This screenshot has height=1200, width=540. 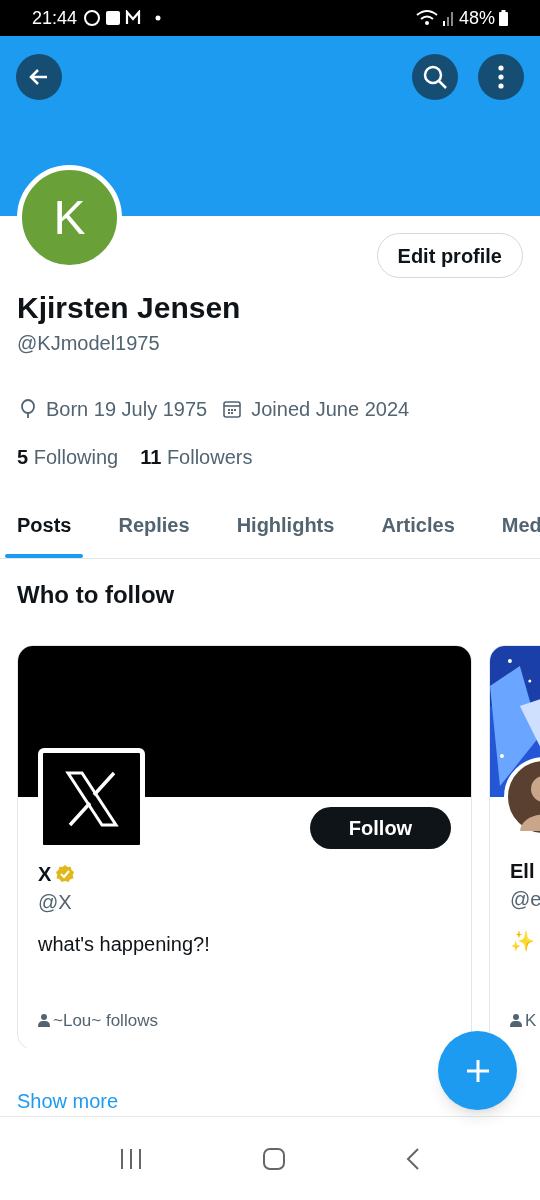 What do you see at coordinates (131, 1158) in the screenshot?
I see `recent-apps-icon` at bounding box center [131, 1158].